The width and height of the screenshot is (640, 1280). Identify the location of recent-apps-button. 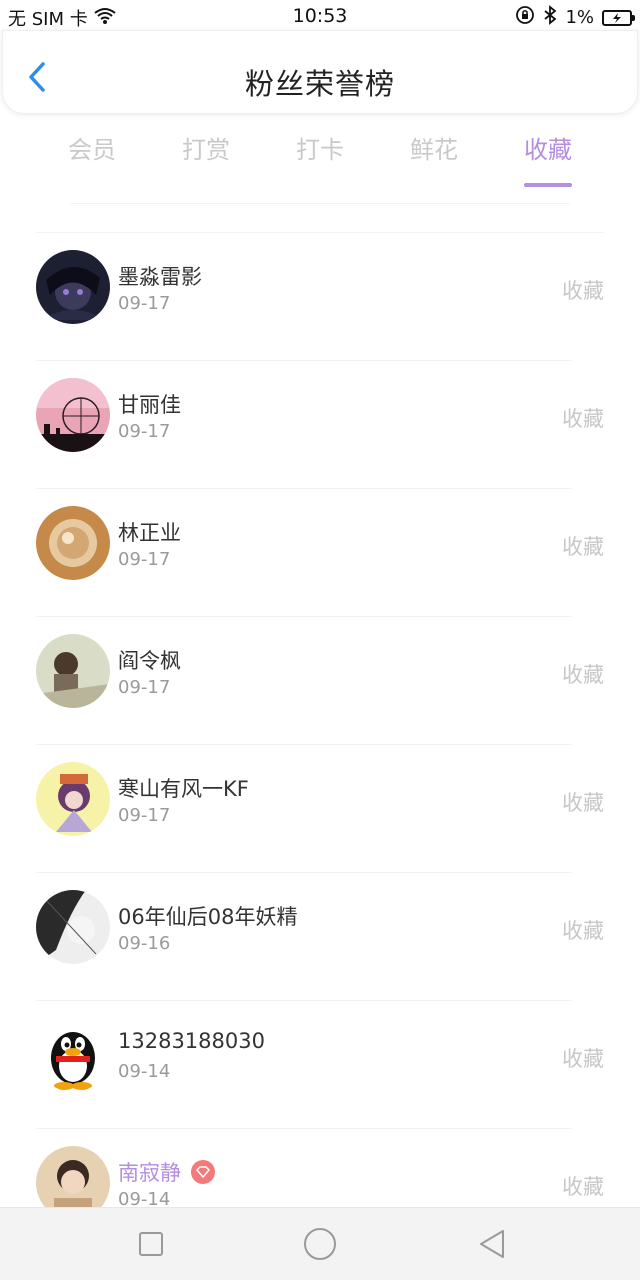
(151, 1244).